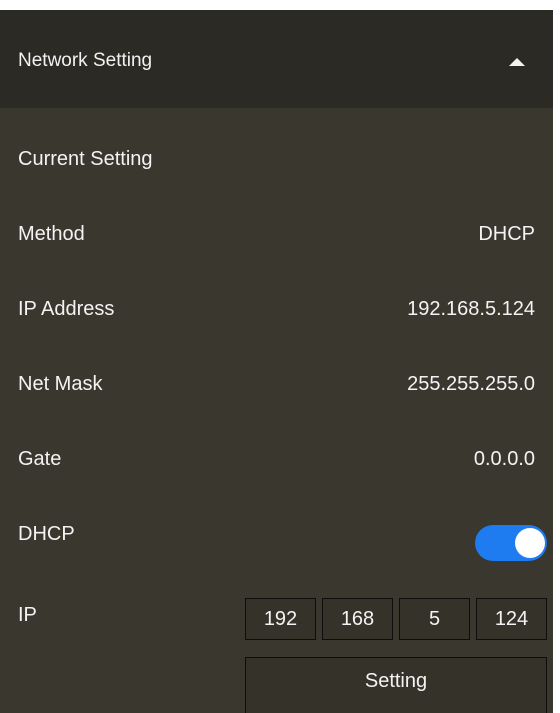  What do you see at coordinates (434, 619) in the screenshot?
I see `ip-octet-3-input` at bounding box center [434, 619].